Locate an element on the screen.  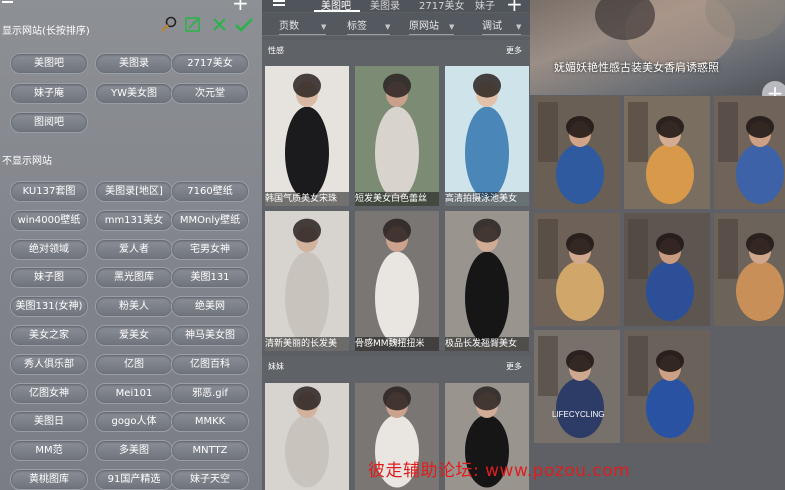
filter-debug: 调试 ▼ is located at coordinates (502, 26).